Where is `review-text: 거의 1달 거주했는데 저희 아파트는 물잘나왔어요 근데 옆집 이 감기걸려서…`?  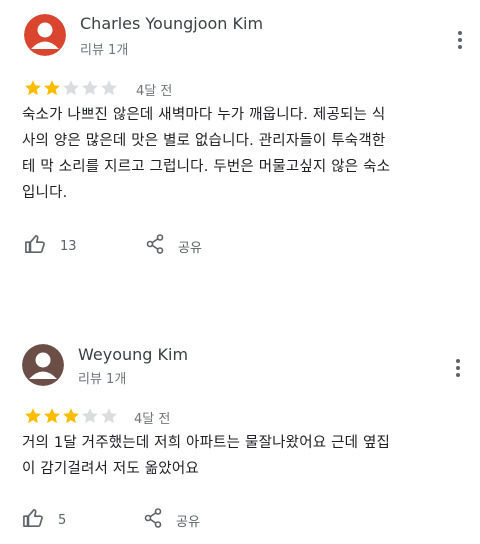
review-text: 거의 1달 거주했는데 저희 아파트는 물잘나왔어요 근데 옆집 이 감기걸려서… is located at coordinates (242, 456).